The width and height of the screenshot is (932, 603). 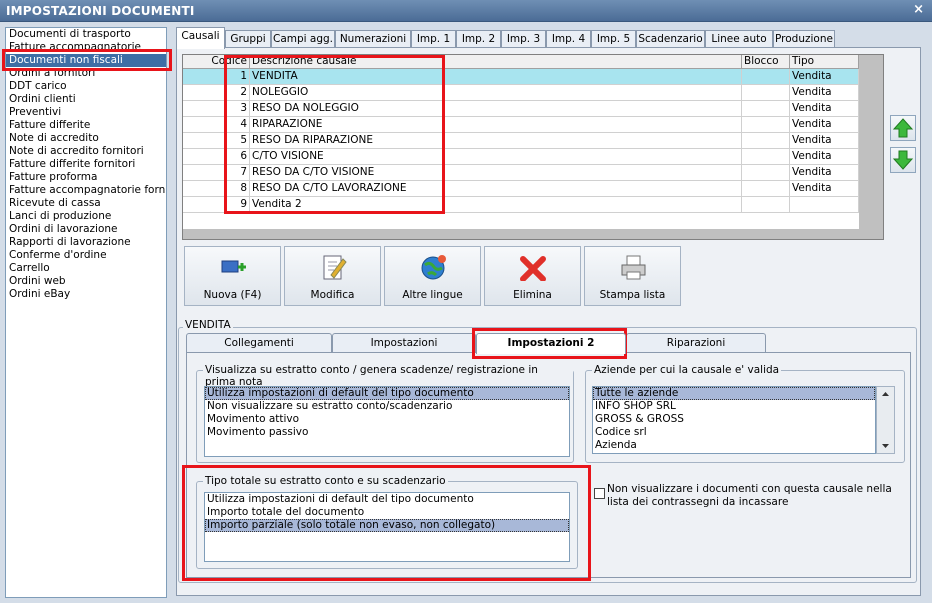 I want to click on tab-produzione: Produzione, so click(x=804, y=39).